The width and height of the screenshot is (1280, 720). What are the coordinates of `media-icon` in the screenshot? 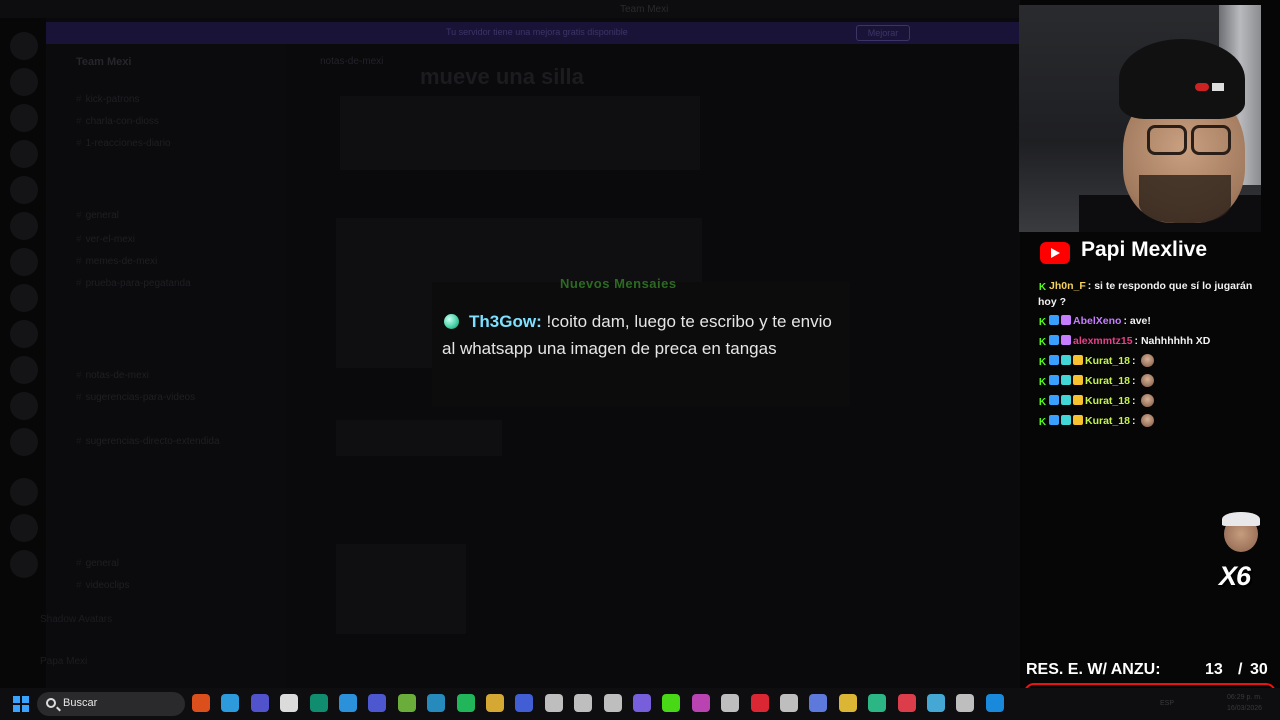 It's located at (583, 703).